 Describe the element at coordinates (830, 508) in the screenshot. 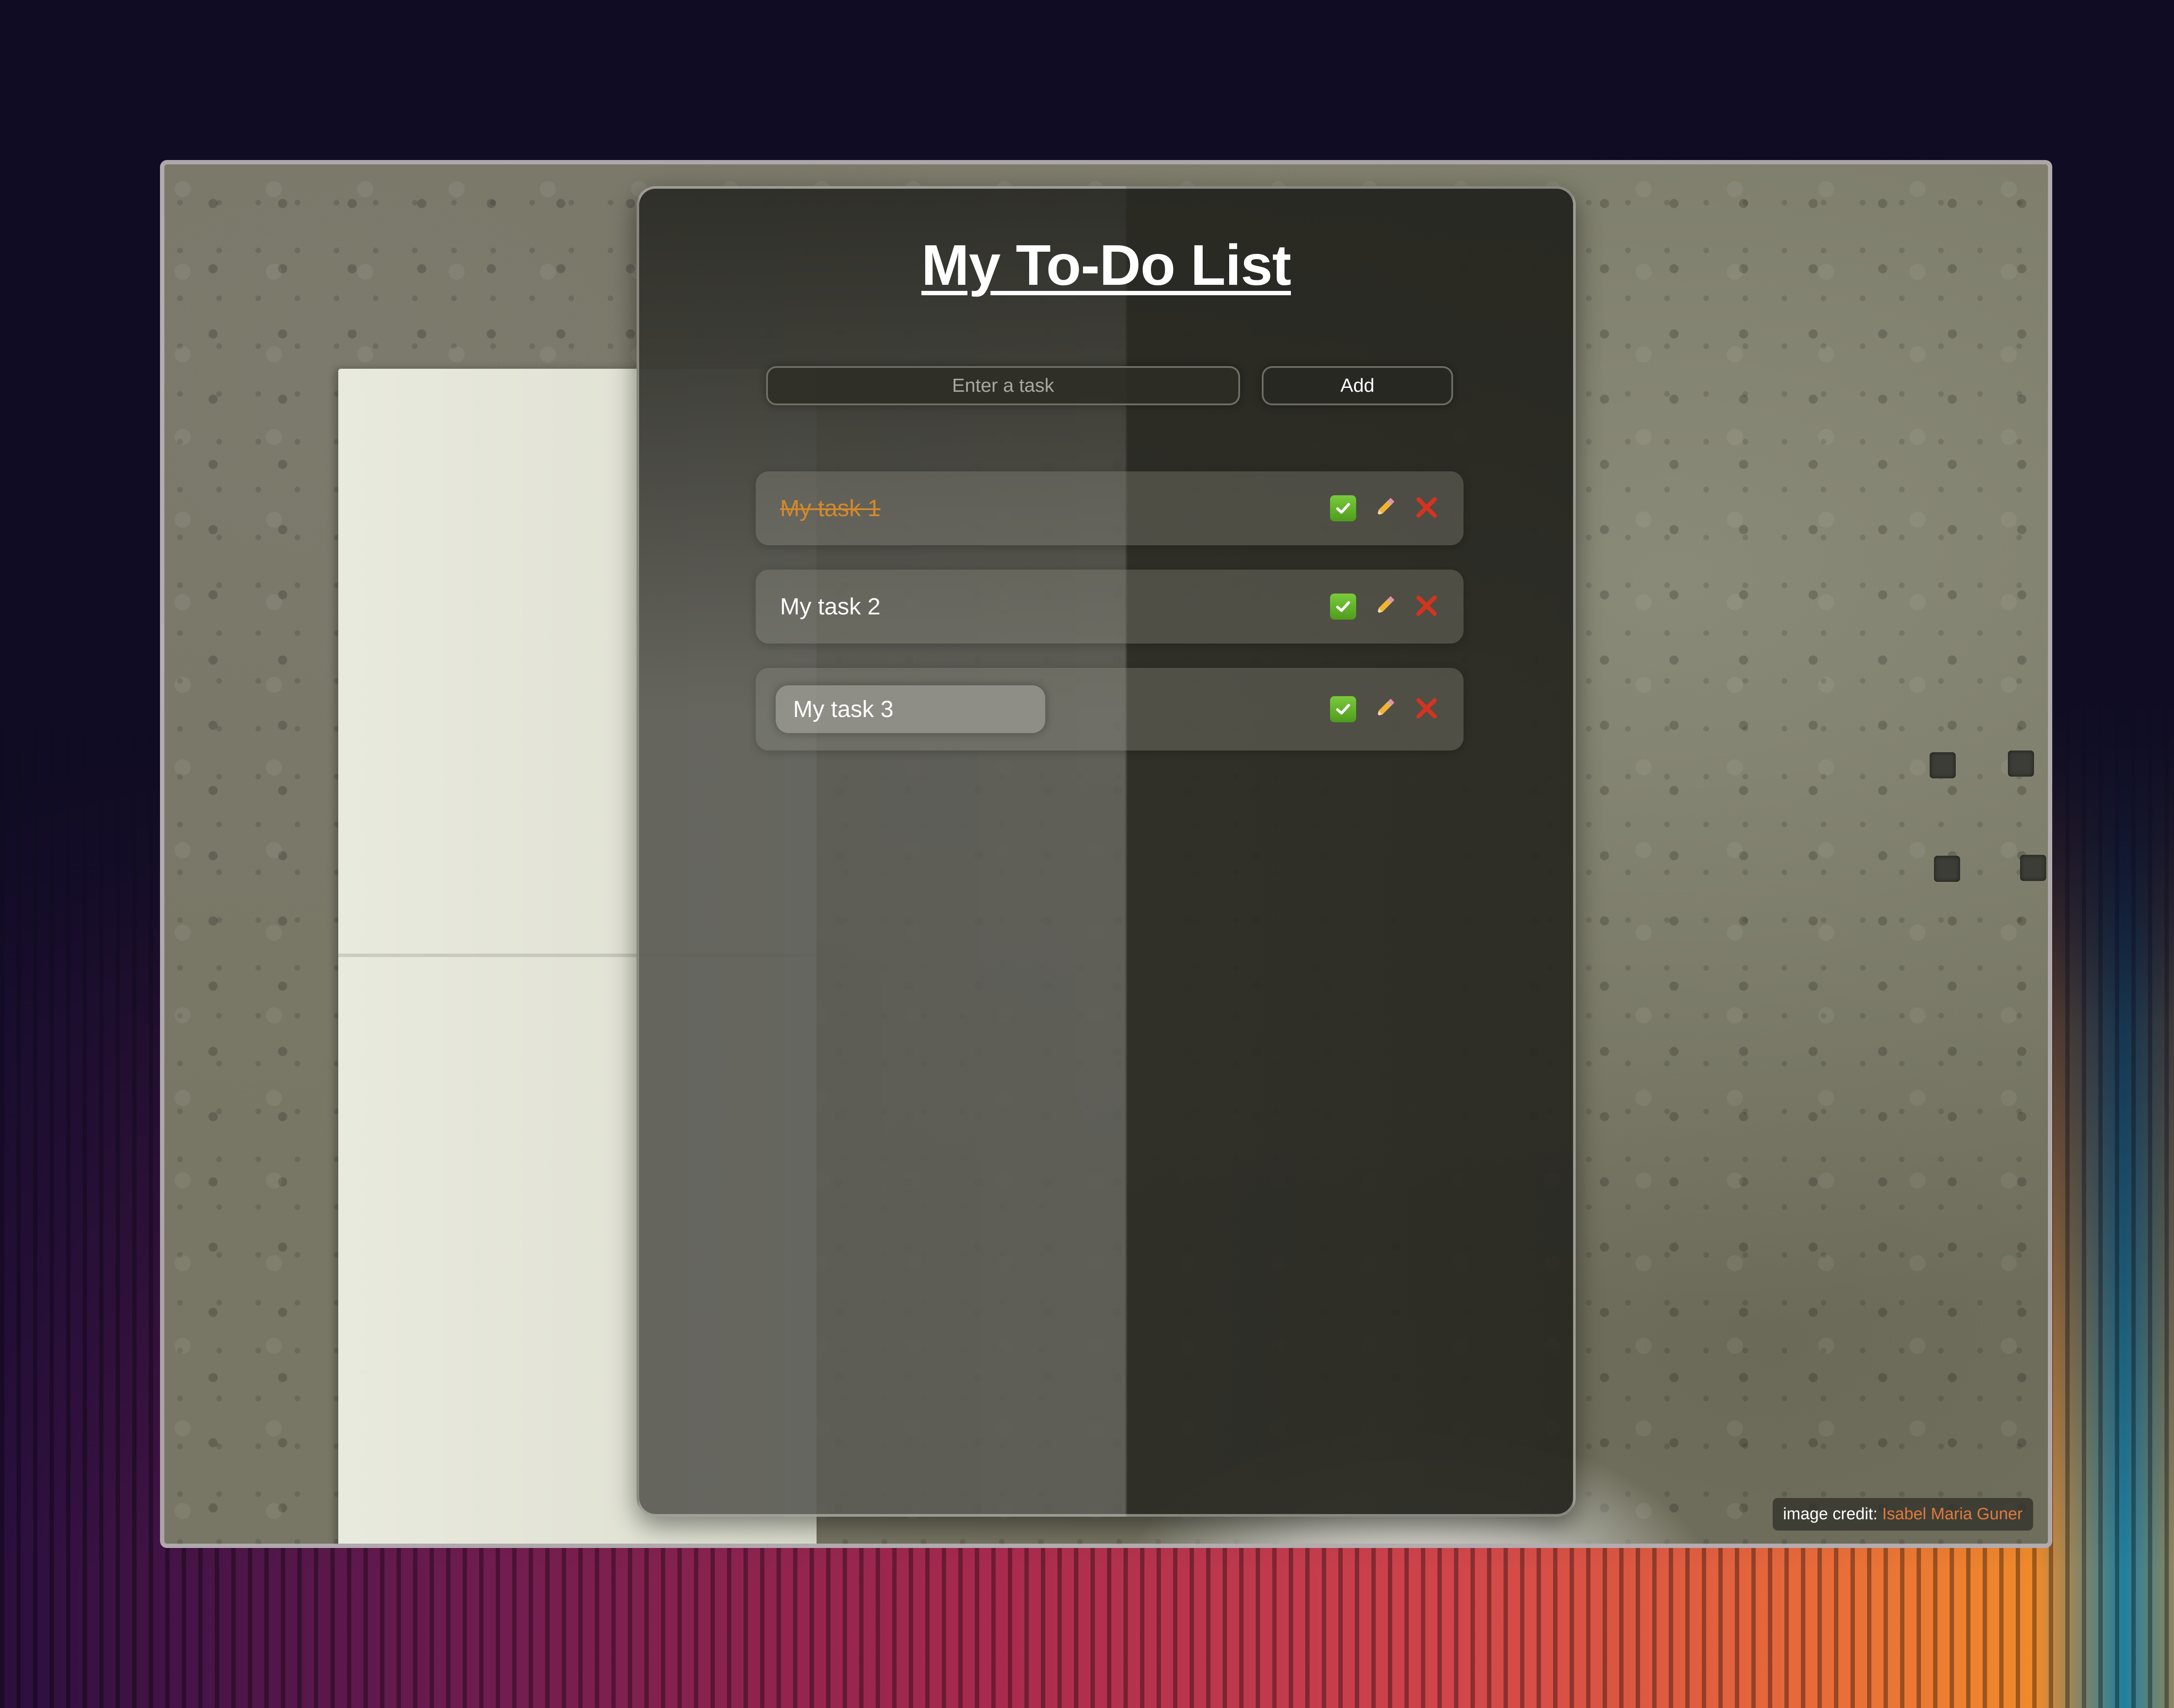

I see `todo-text: My task 1` at that location.